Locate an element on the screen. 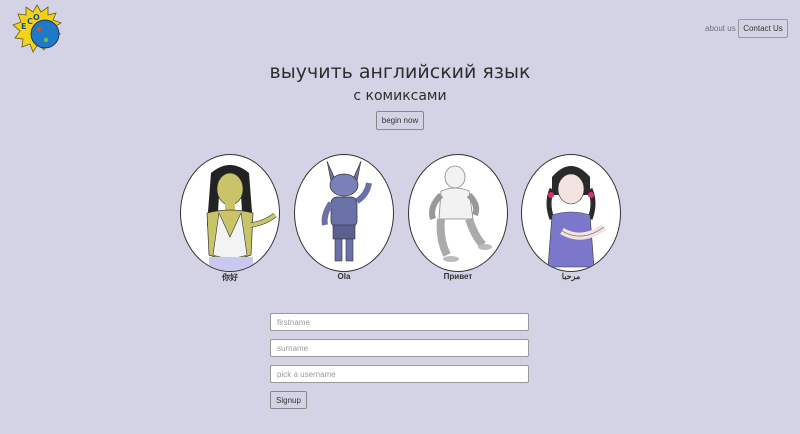  about-us-link: about us is located at coordinates (720, 28).